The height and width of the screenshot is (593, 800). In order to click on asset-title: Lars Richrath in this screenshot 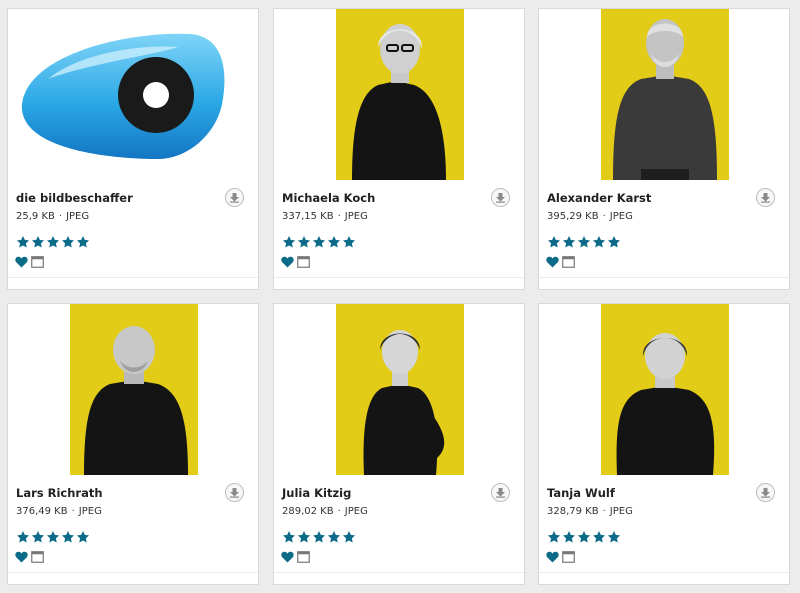, I will do `click(59, 493)`.